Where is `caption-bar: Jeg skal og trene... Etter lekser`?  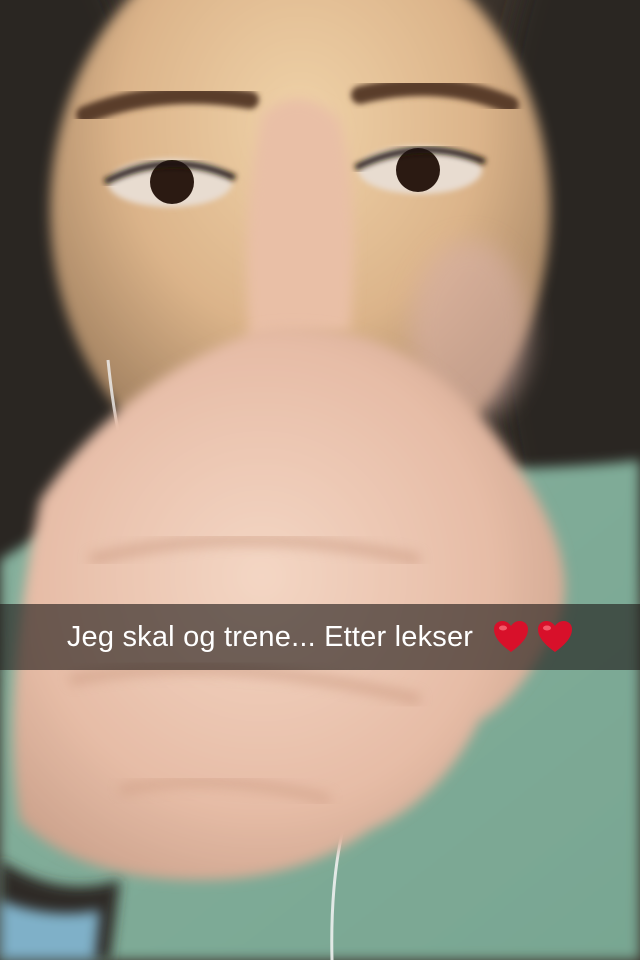
caption-bar: Jeg skal og trene... Etter lekser is located at coordinates (320, 637).